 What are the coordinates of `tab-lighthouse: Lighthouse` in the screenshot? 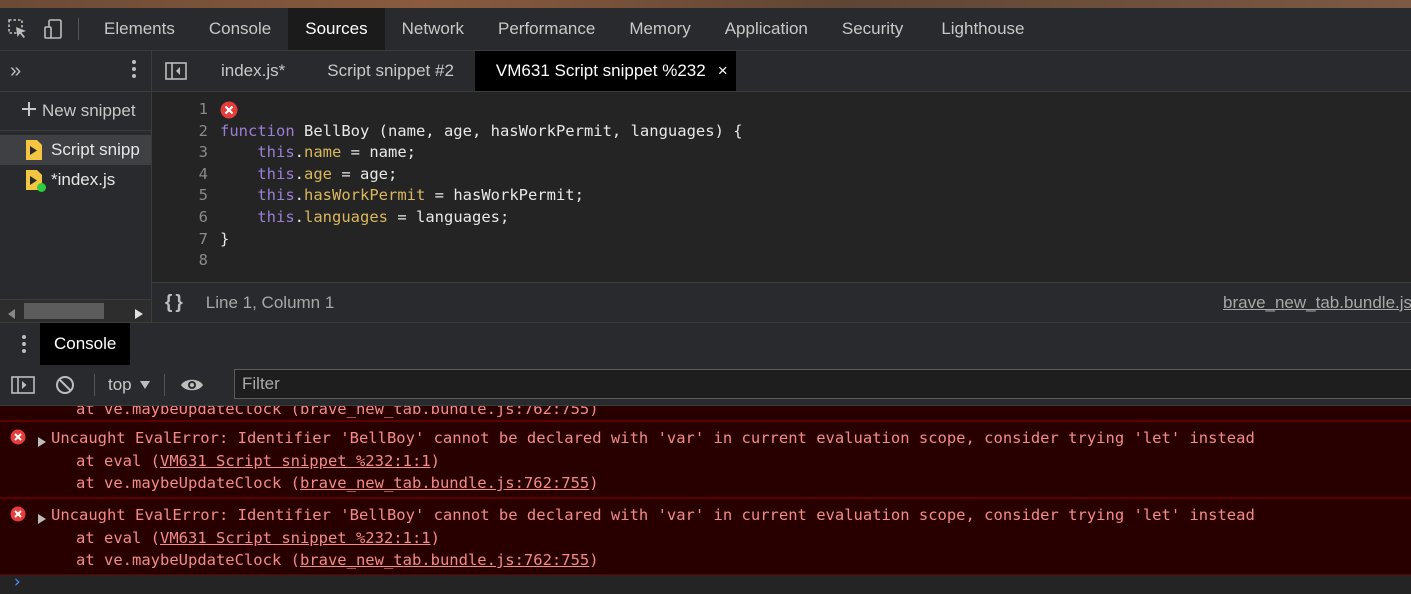 It's located at (982, 29).